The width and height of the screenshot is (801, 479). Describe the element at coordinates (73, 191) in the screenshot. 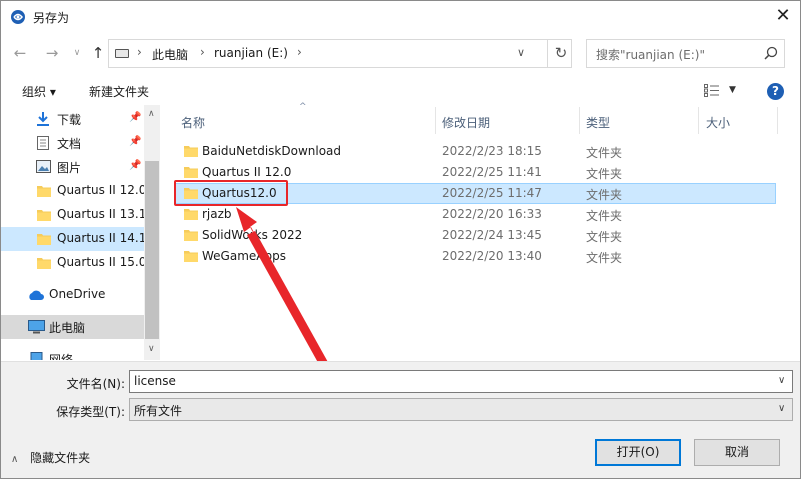

I see `nav-item-quartus-12: Quartus II 12.0` at that location.